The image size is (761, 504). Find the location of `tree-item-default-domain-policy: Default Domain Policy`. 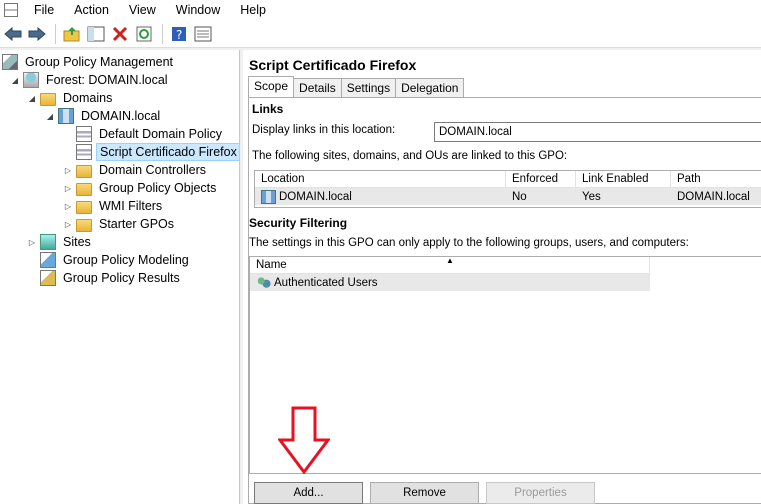

tree-item-default-domain-policy: Default Domain Policy is located at coordinates (150, 134).